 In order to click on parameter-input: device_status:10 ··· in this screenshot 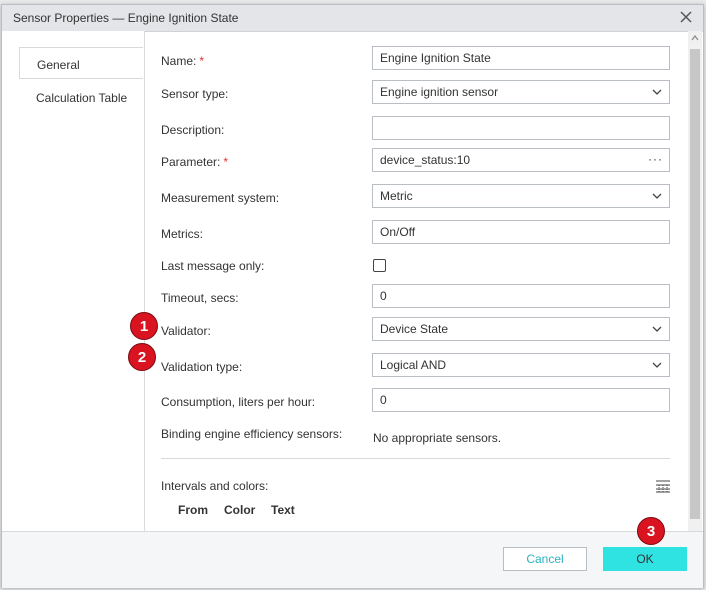, I will do `click(521, 160)`.